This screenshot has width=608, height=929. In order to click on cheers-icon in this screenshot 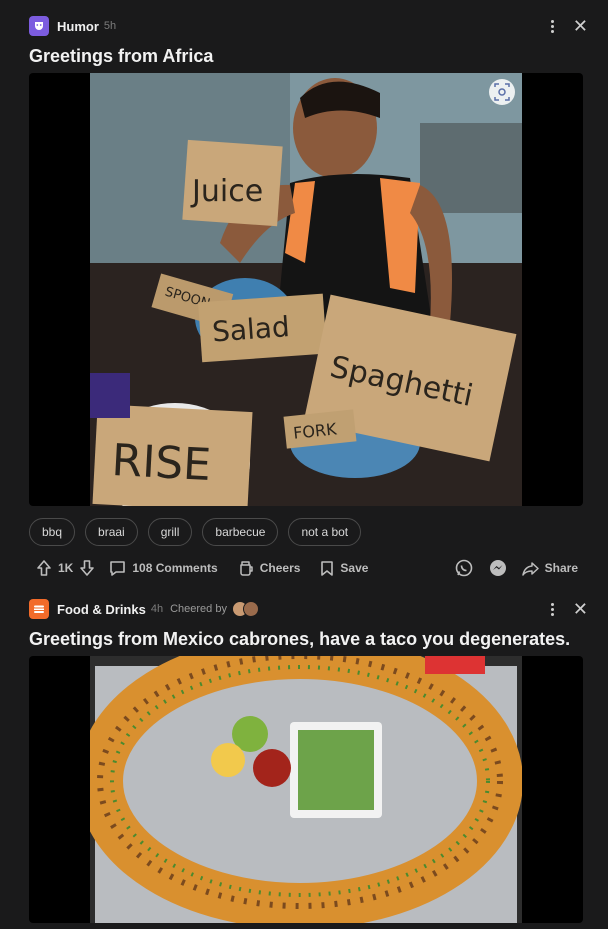, I will do `click(246, 568)`.